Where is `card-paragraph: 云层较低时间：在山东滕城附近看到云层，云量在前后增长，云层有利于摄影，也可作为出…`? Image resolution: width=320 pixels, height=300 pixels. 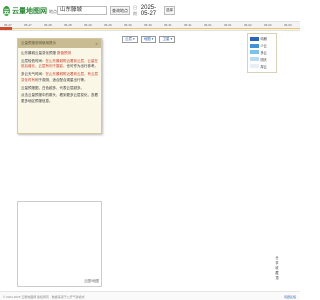
card-paragraph: 云层较低时间：在山东滕城附近看到云层，云量在前后增长，云层有利于摄影，也可作为出… is located at coordinates (59, 64).